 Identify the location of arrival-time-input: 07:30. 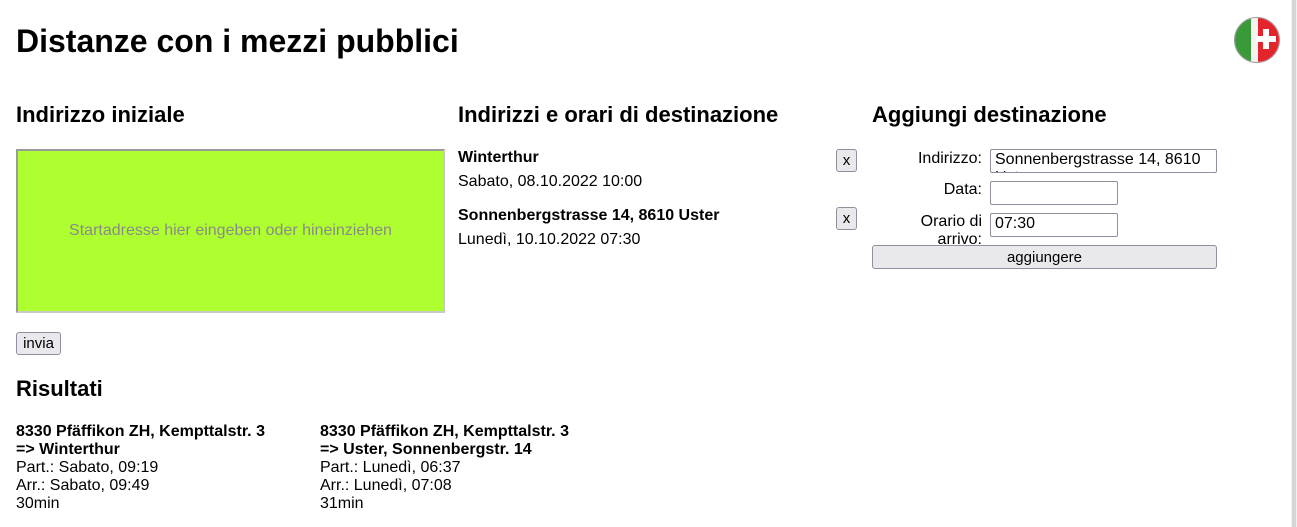
(1054, 225).